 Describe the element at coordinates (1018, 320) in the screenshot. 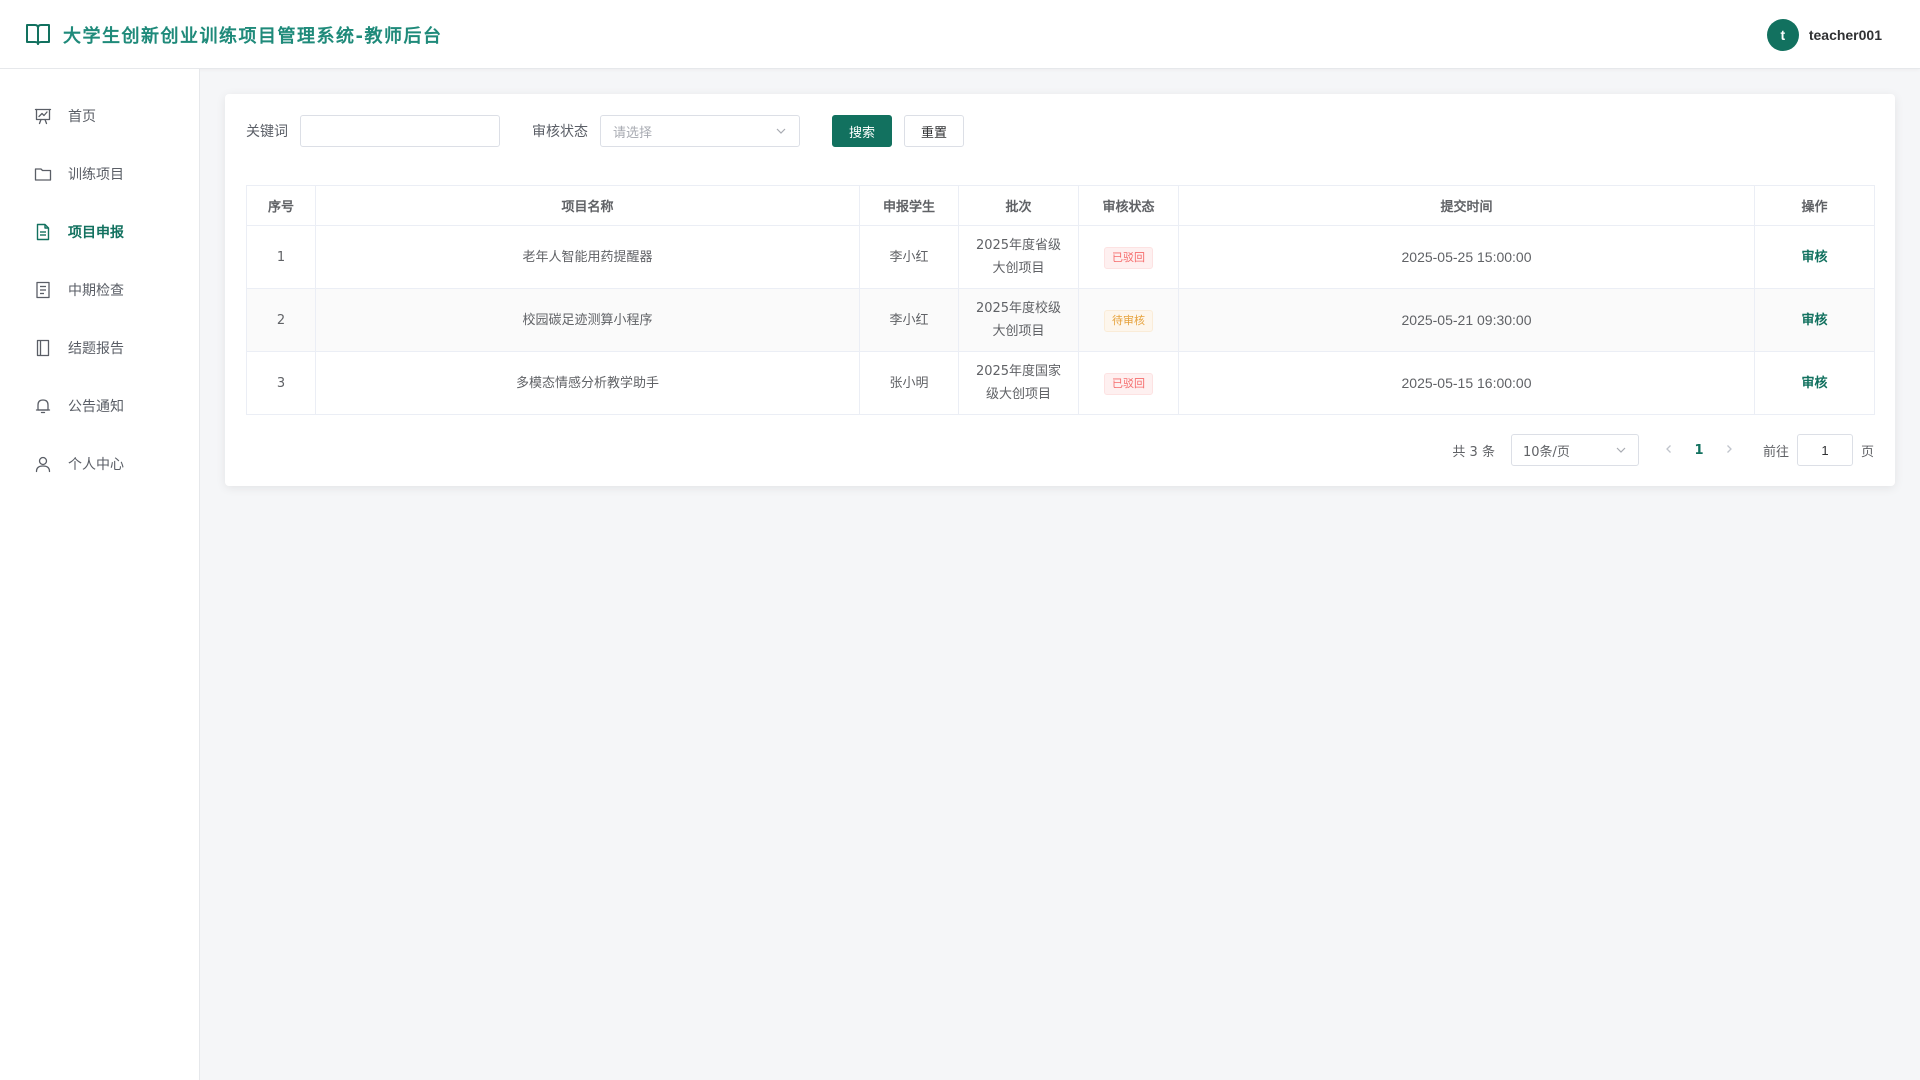

I see `cell-batch: 2025年度校级 大创项目` at that location.